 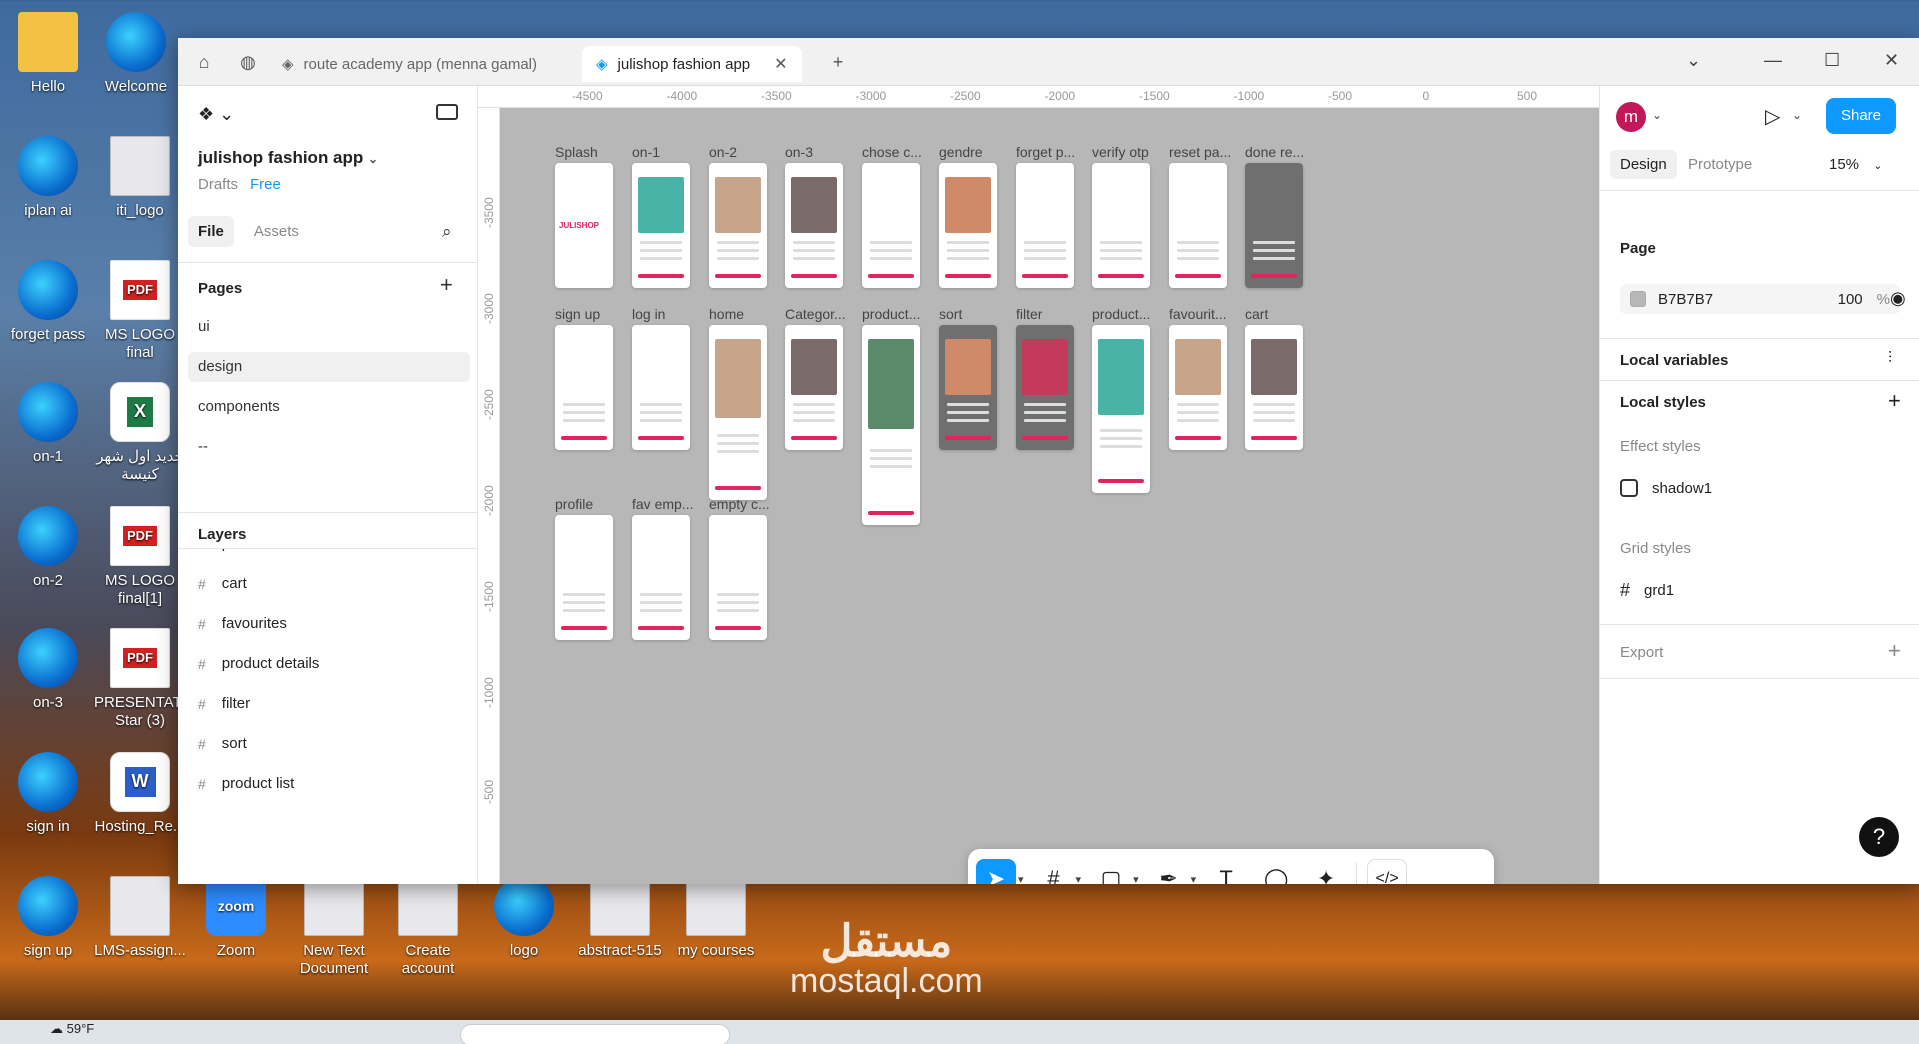 I want to click on sliders-icon: ⫶, so click(x=1890, y=359).